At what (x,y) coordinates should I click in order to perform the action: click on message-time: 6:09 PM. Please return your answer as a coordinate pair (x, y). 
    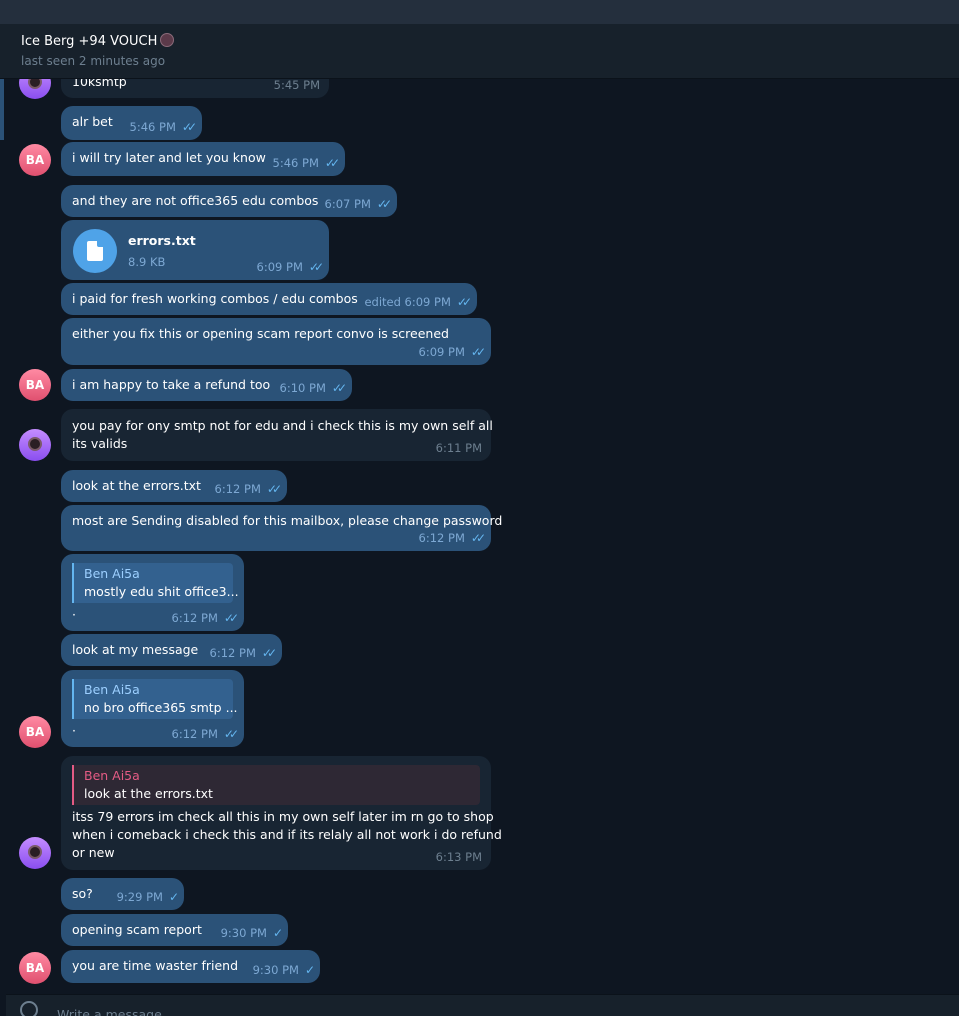
    Looking at the image, I should click on (279, 267).